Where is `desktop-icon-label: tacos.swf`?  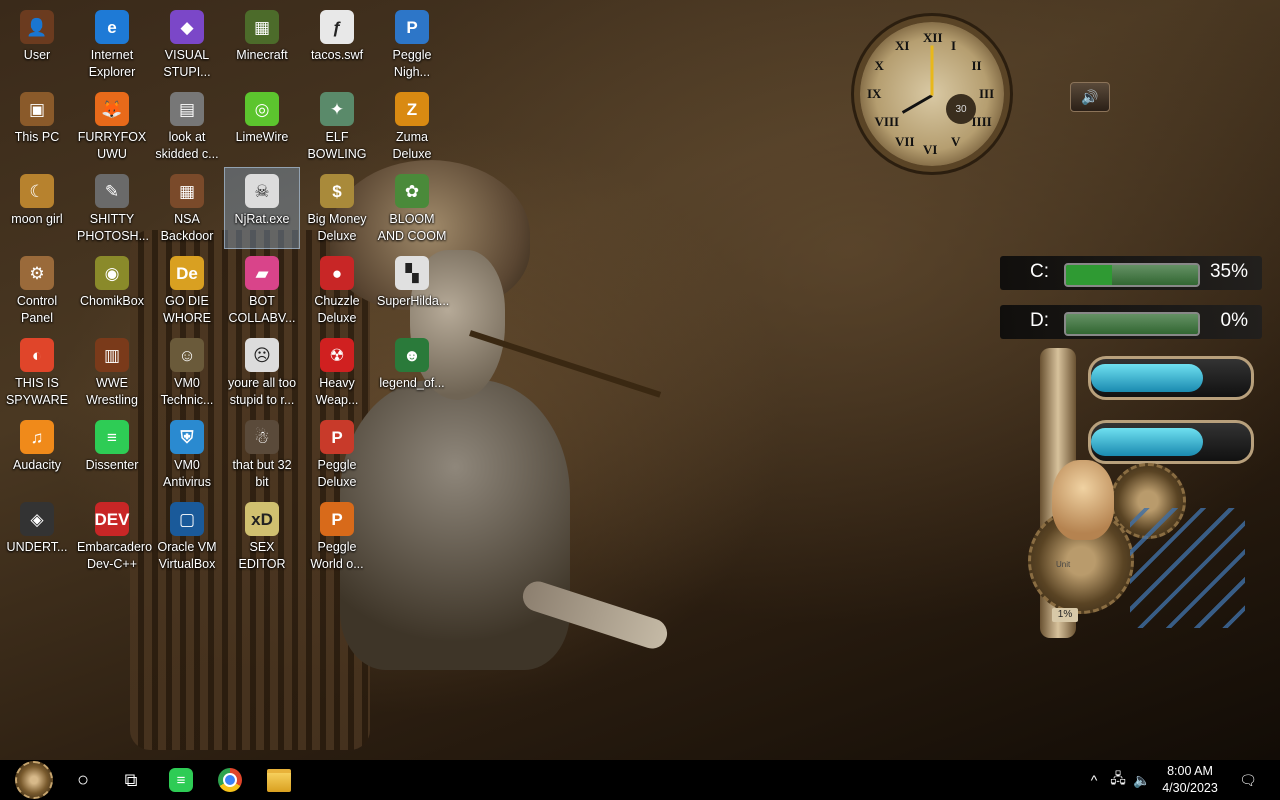
desktop-icon-label: tacos.swf is located at coordinates (337, 55).